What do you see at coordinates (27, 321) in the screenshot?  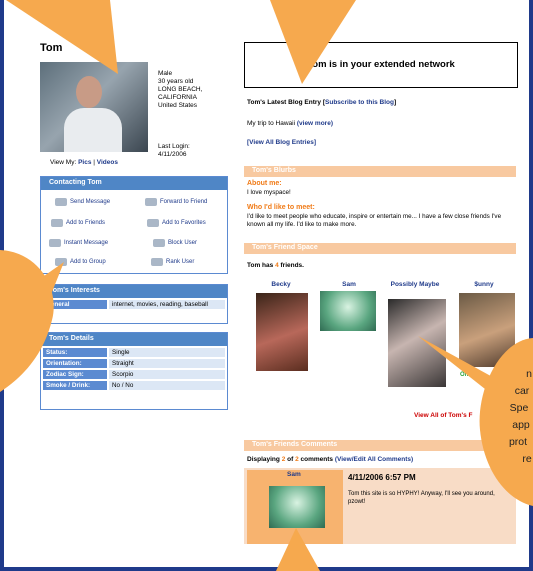 I see `callout-bubble-left` at bounding box center [27, 321].